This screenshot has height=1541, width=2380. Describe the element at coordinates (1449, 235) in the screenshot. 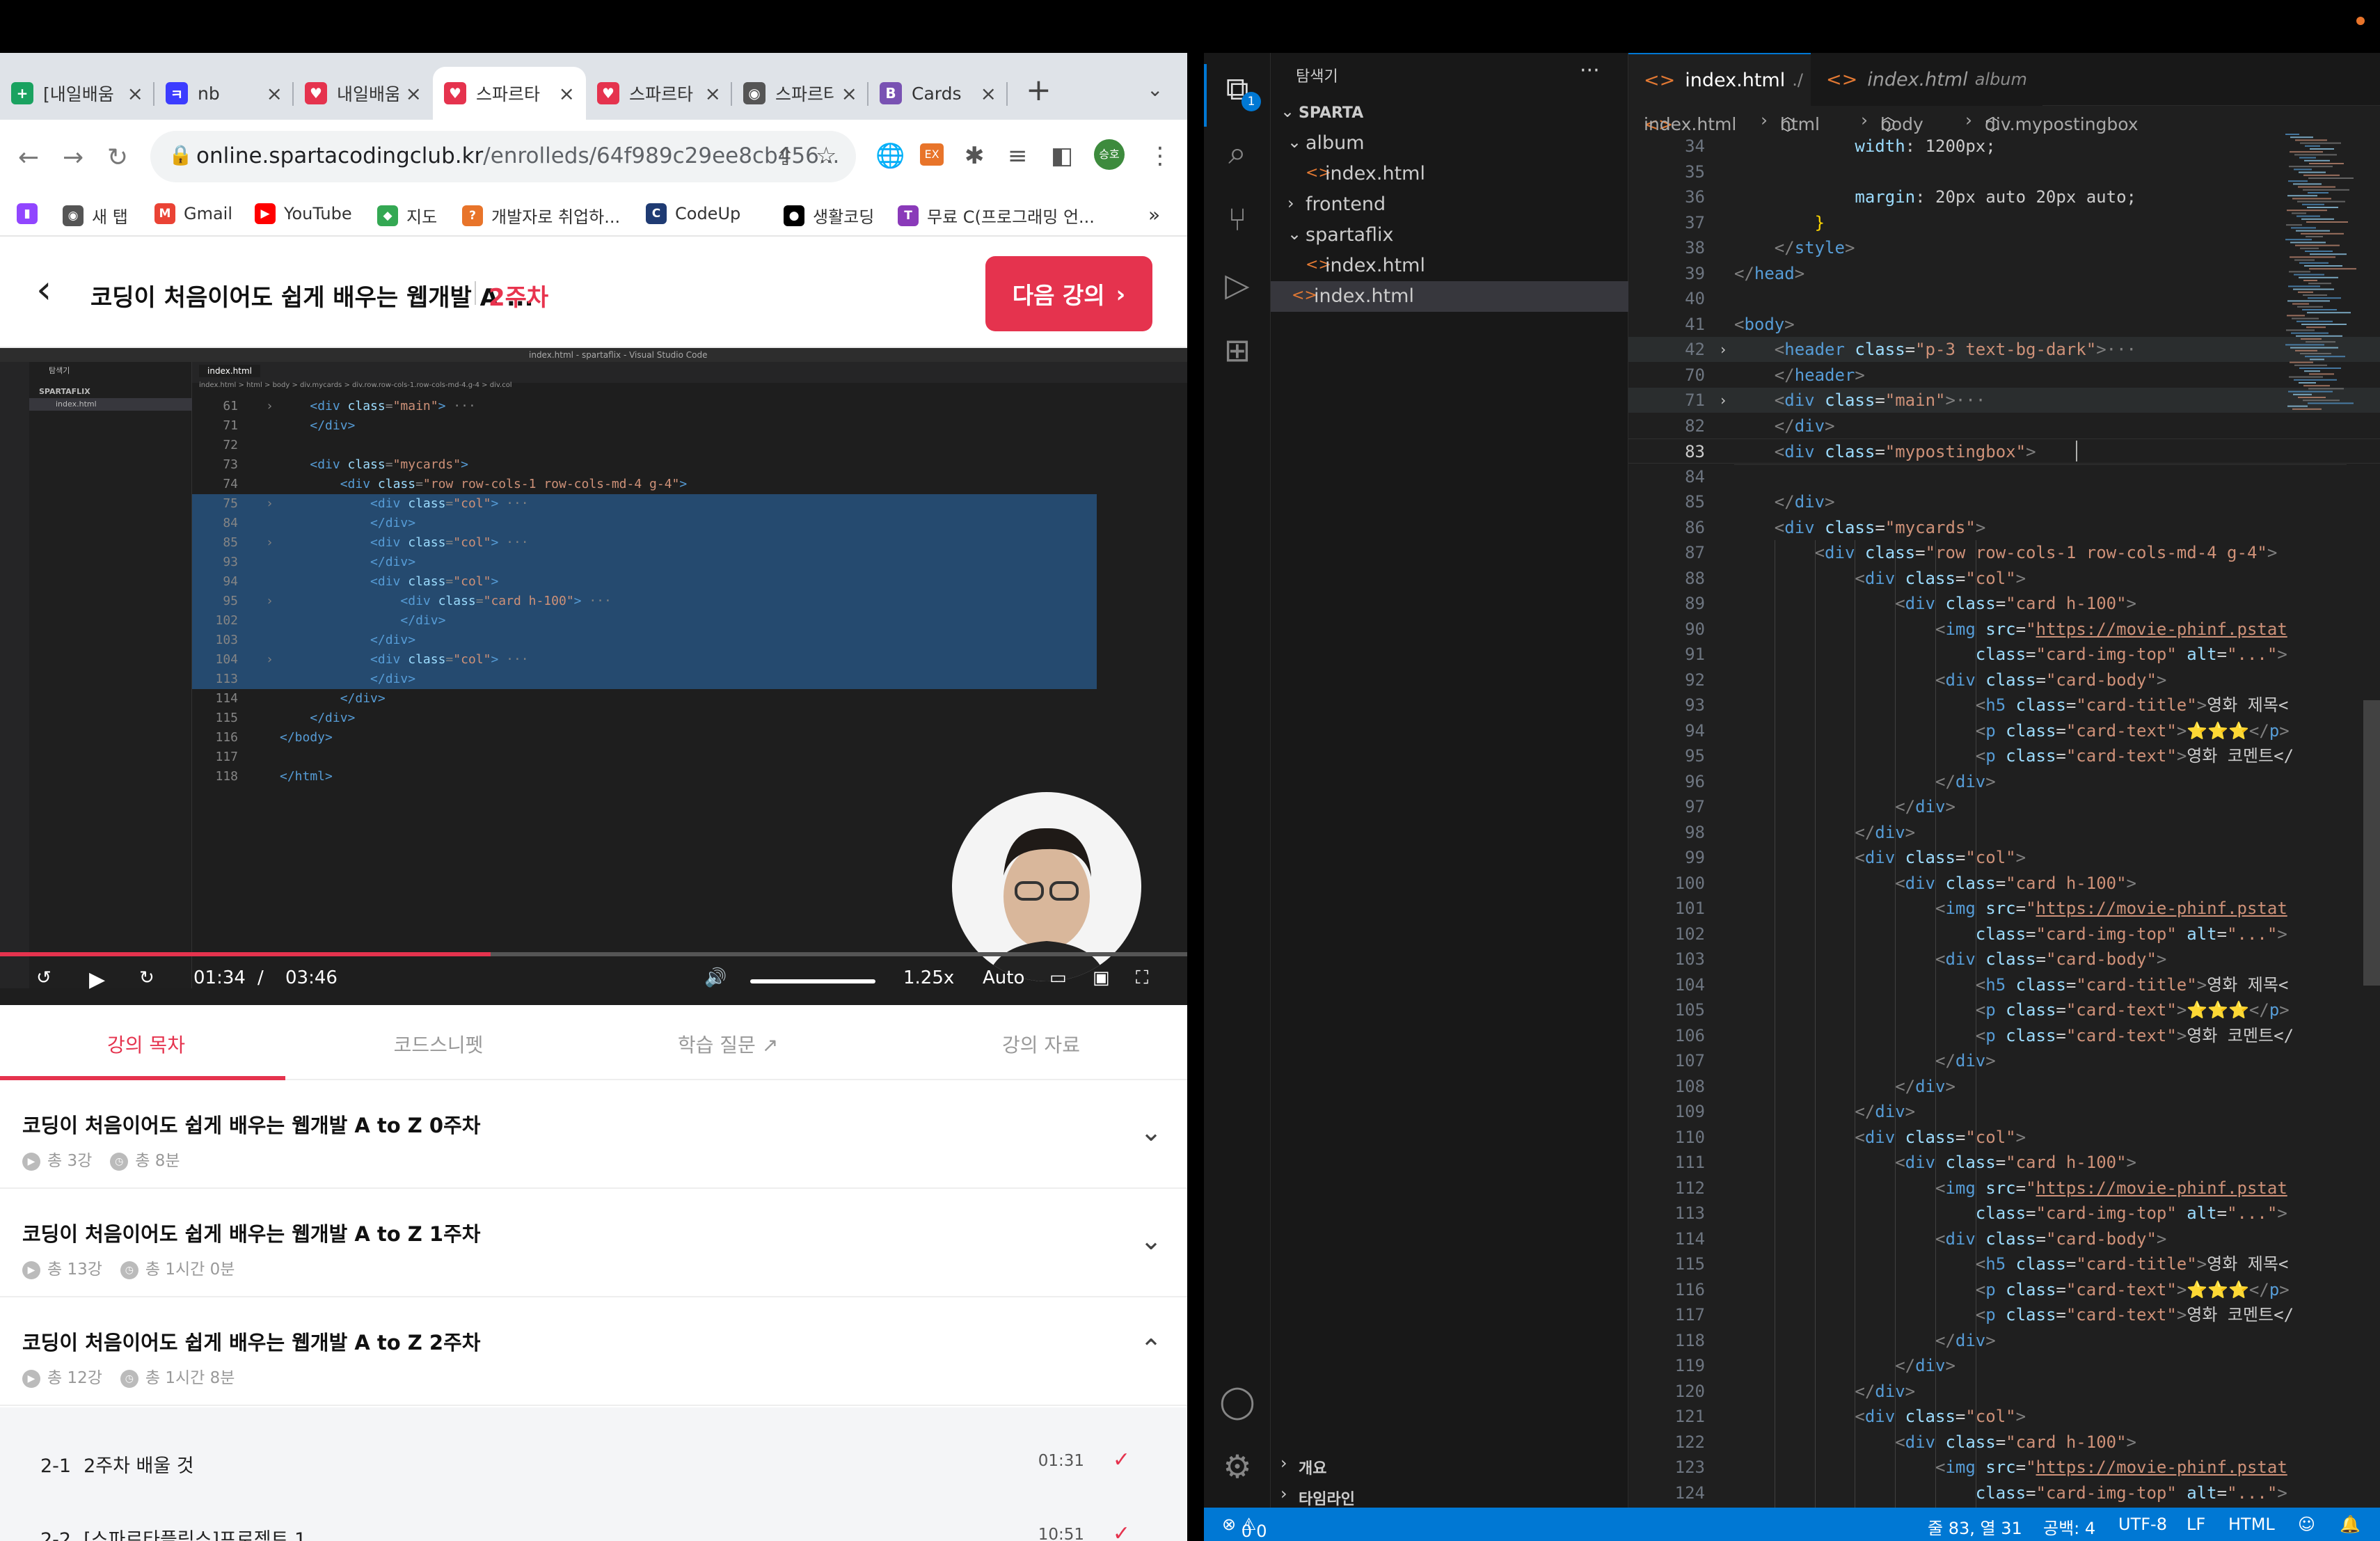

I see `tree-folder: ⌄ spartaflix` at that location.